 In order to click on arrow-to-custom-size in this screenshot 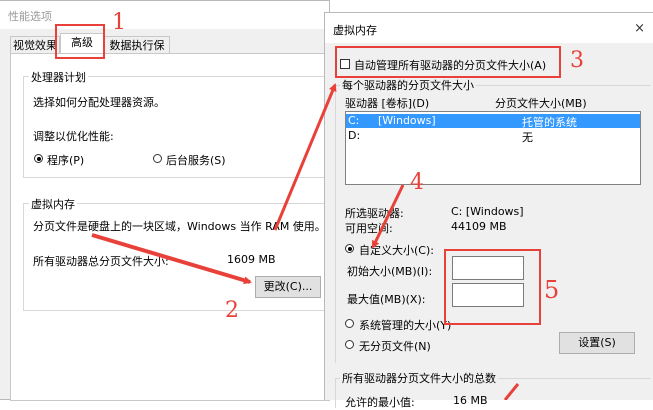, I will do `click(388, 216)`.